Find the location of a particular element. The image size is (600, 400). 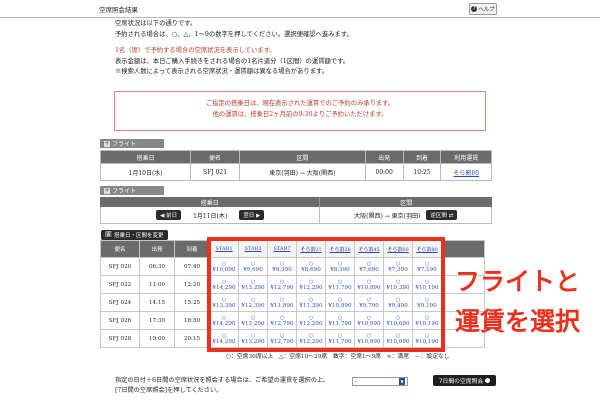

seven-day-search-button: 7日間の空席照会 is located at coordinates (464, 380).